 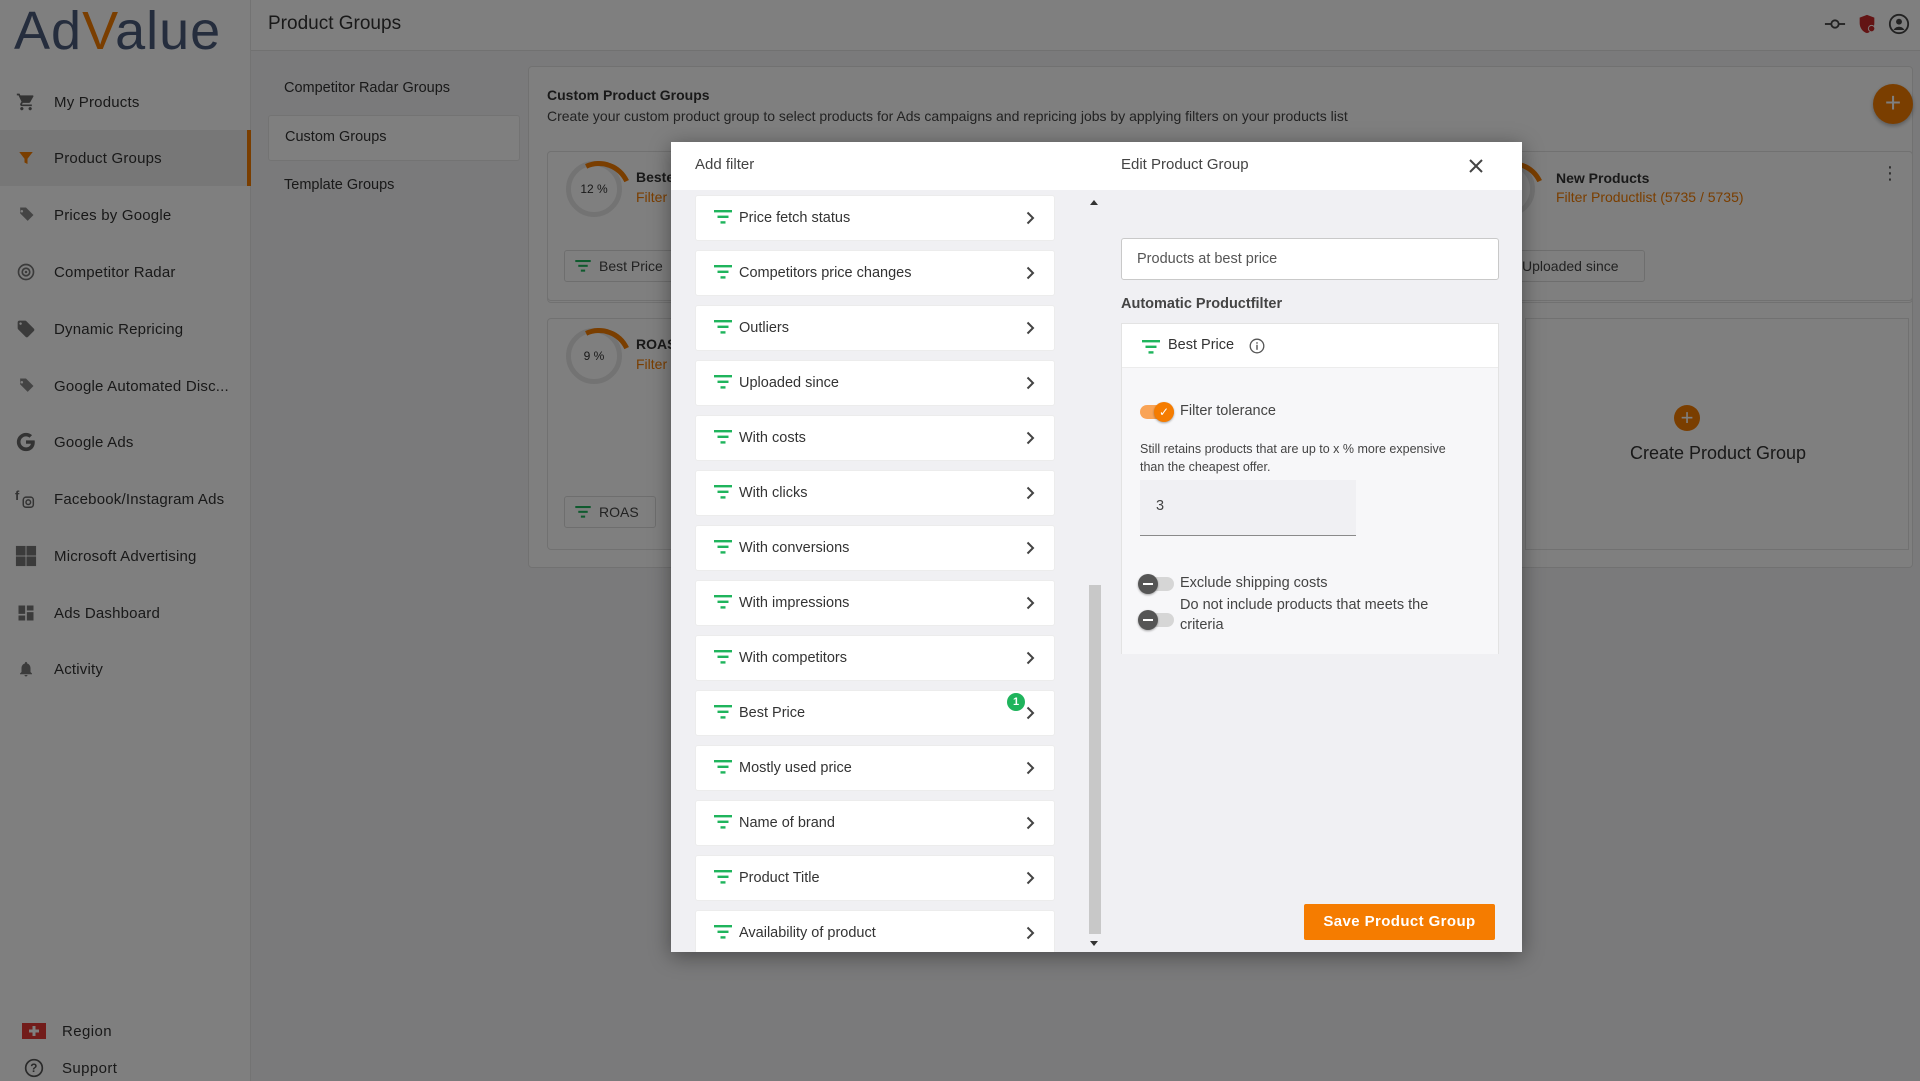 What do you see at coordinates (1201, 345) in the screenshot?
I see `best-price-filter-title: Best Price` at bounding box center [1201, 345].